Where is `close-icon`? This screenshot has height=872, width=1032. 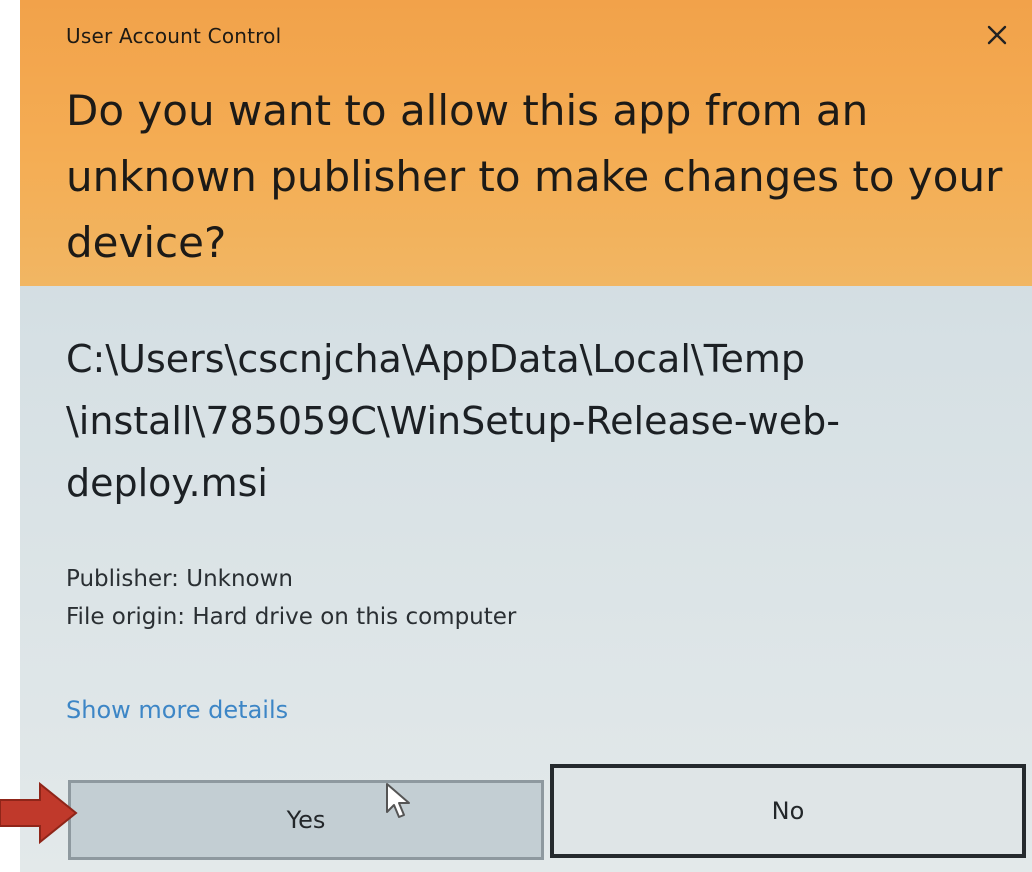
close-icon is located at coordinates (997, 35).